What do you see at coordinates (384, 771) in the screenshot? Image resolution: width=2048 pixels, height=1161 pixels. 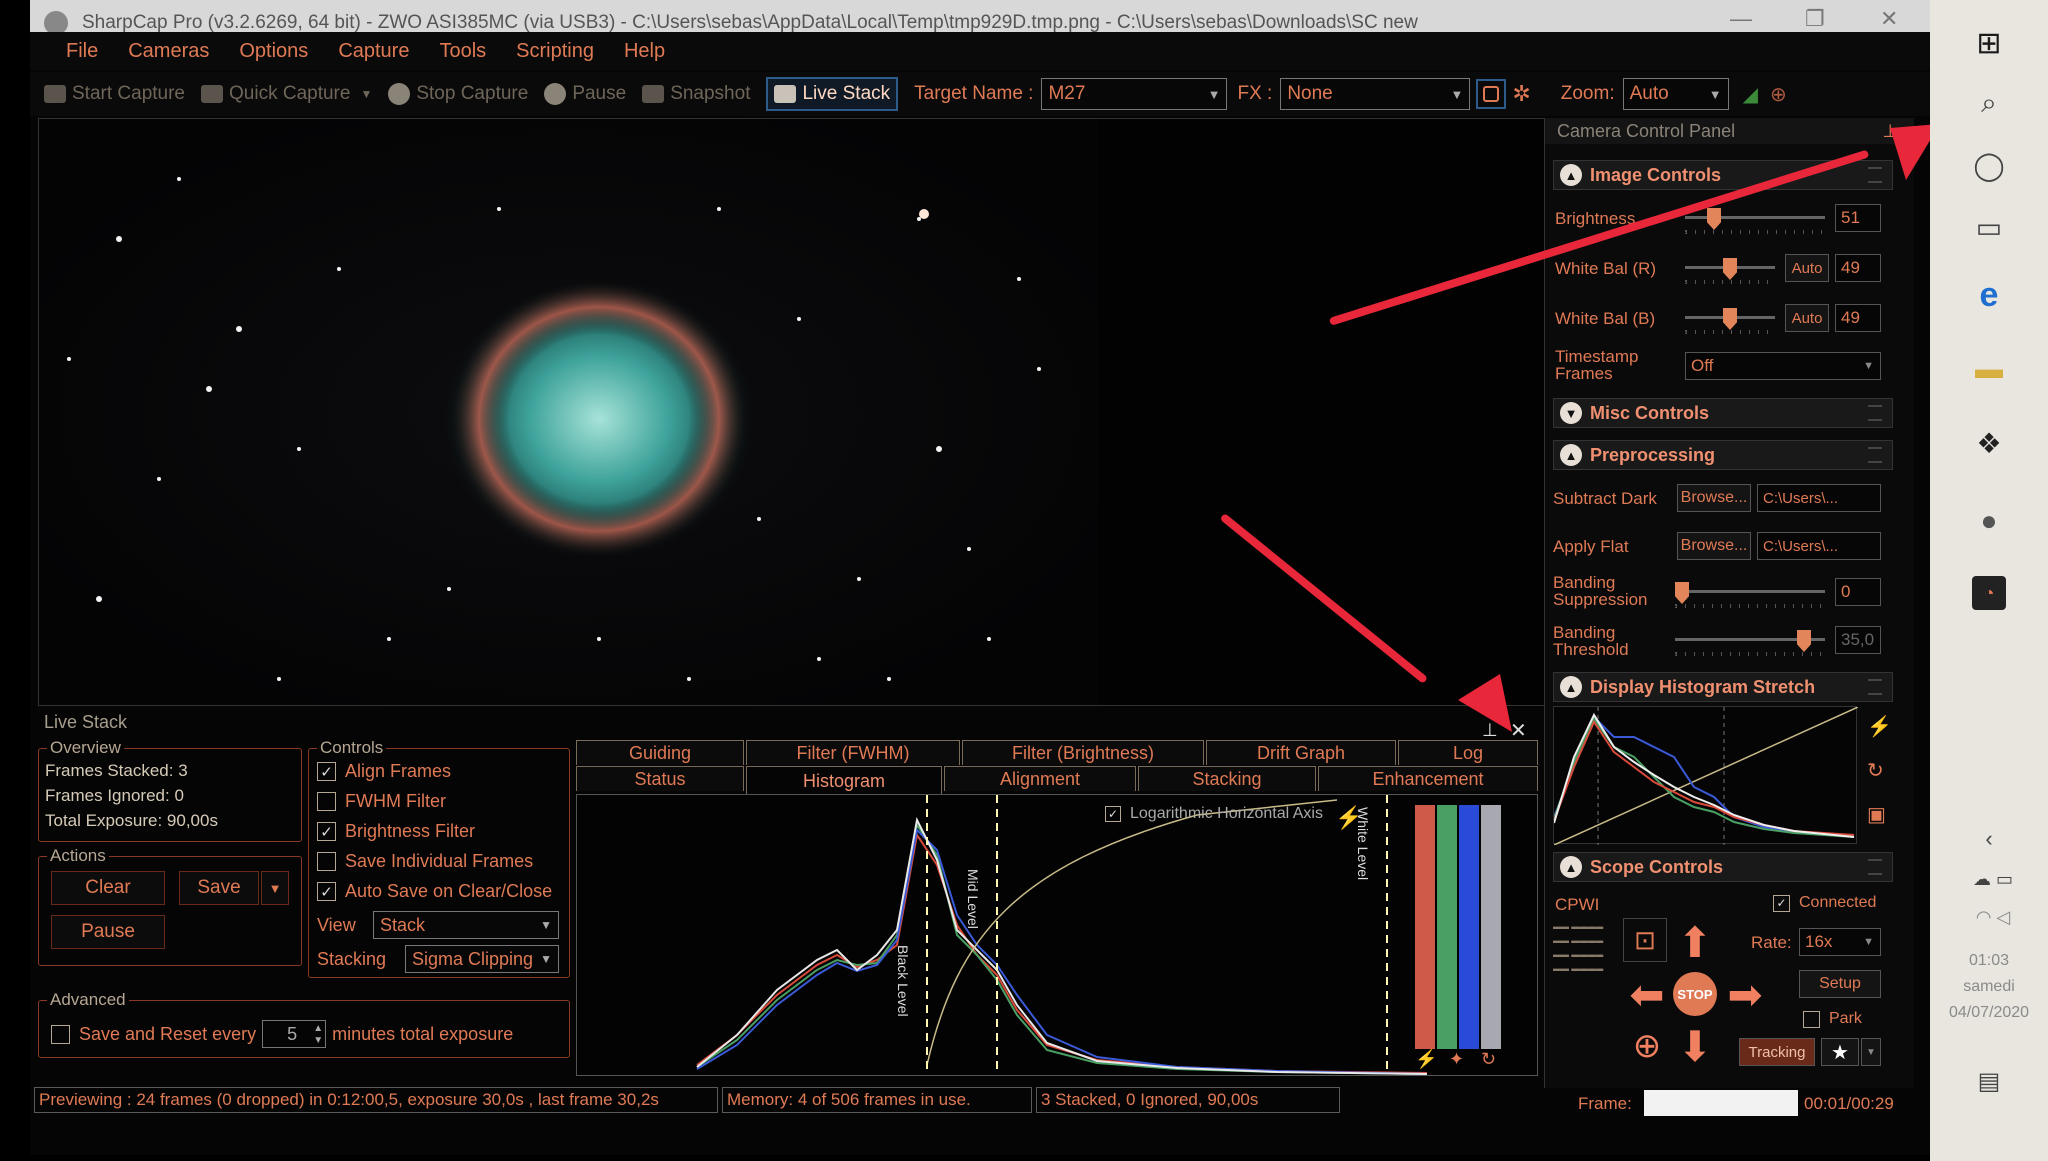 I see `align-frames-row: ✓ Align Frames` at bounding box center [384, 771].